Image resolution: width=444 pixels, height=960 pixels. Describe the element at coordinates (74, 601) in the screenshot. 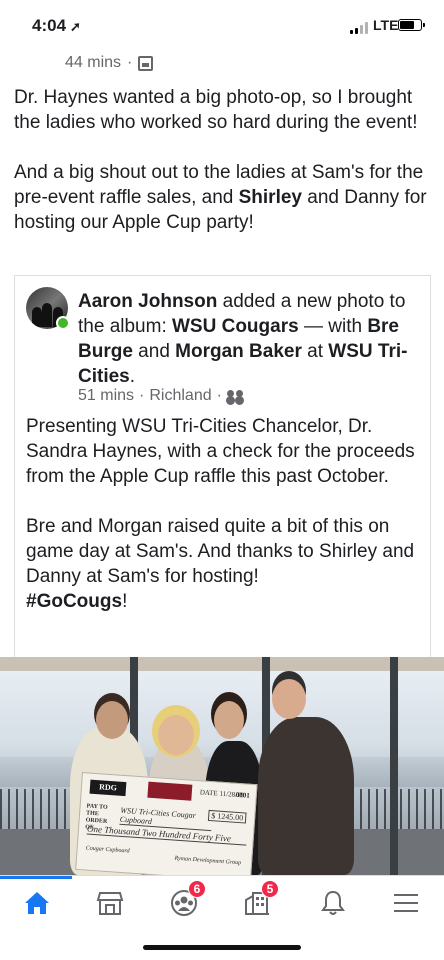

I see `hashtag-link: #GoCougs` at that location.